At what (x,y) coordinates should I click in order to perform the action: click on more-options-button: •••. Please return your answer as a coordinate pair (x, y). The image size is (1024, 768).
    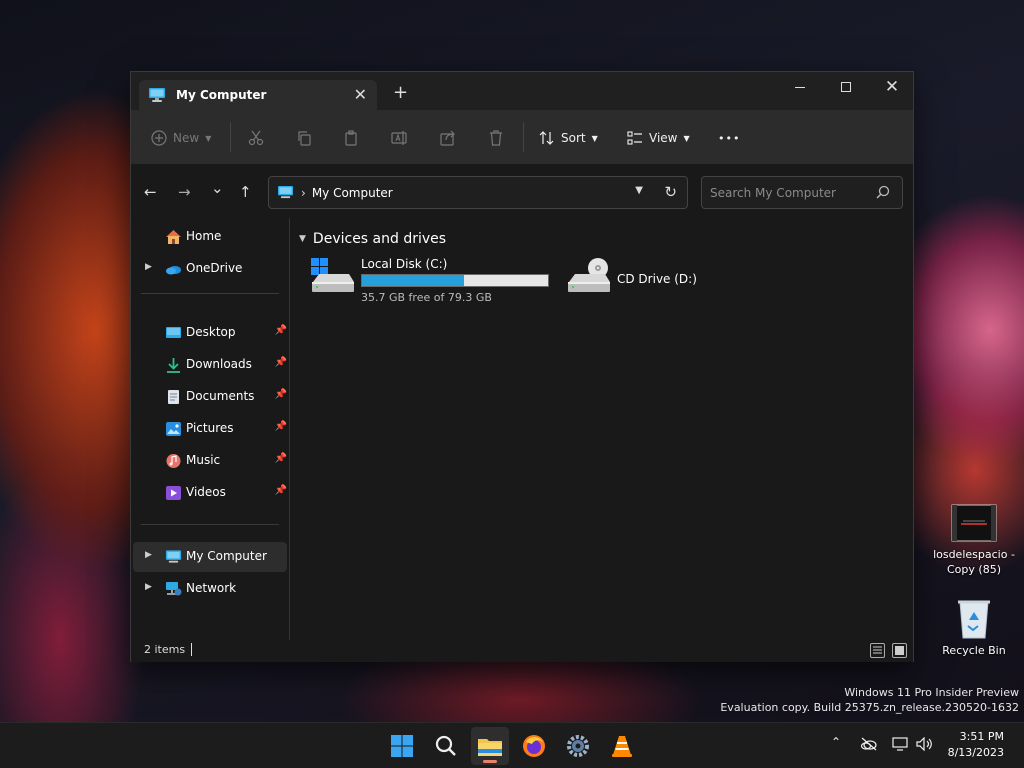
    Looking at the image, I should click on (729, 138).